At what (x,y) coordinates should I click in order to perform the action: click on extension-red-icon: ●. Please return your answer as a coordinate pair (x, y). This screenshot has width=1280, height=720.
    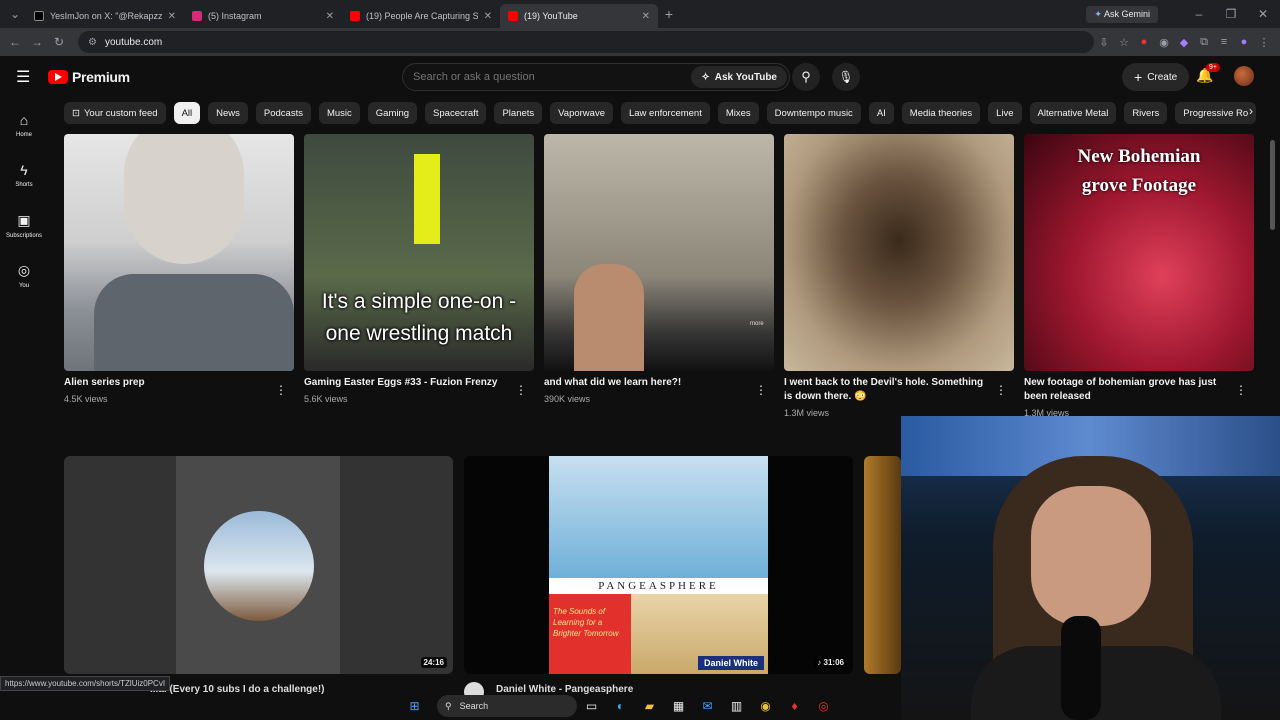
    Looking at the image, I should click on (1144, 42).